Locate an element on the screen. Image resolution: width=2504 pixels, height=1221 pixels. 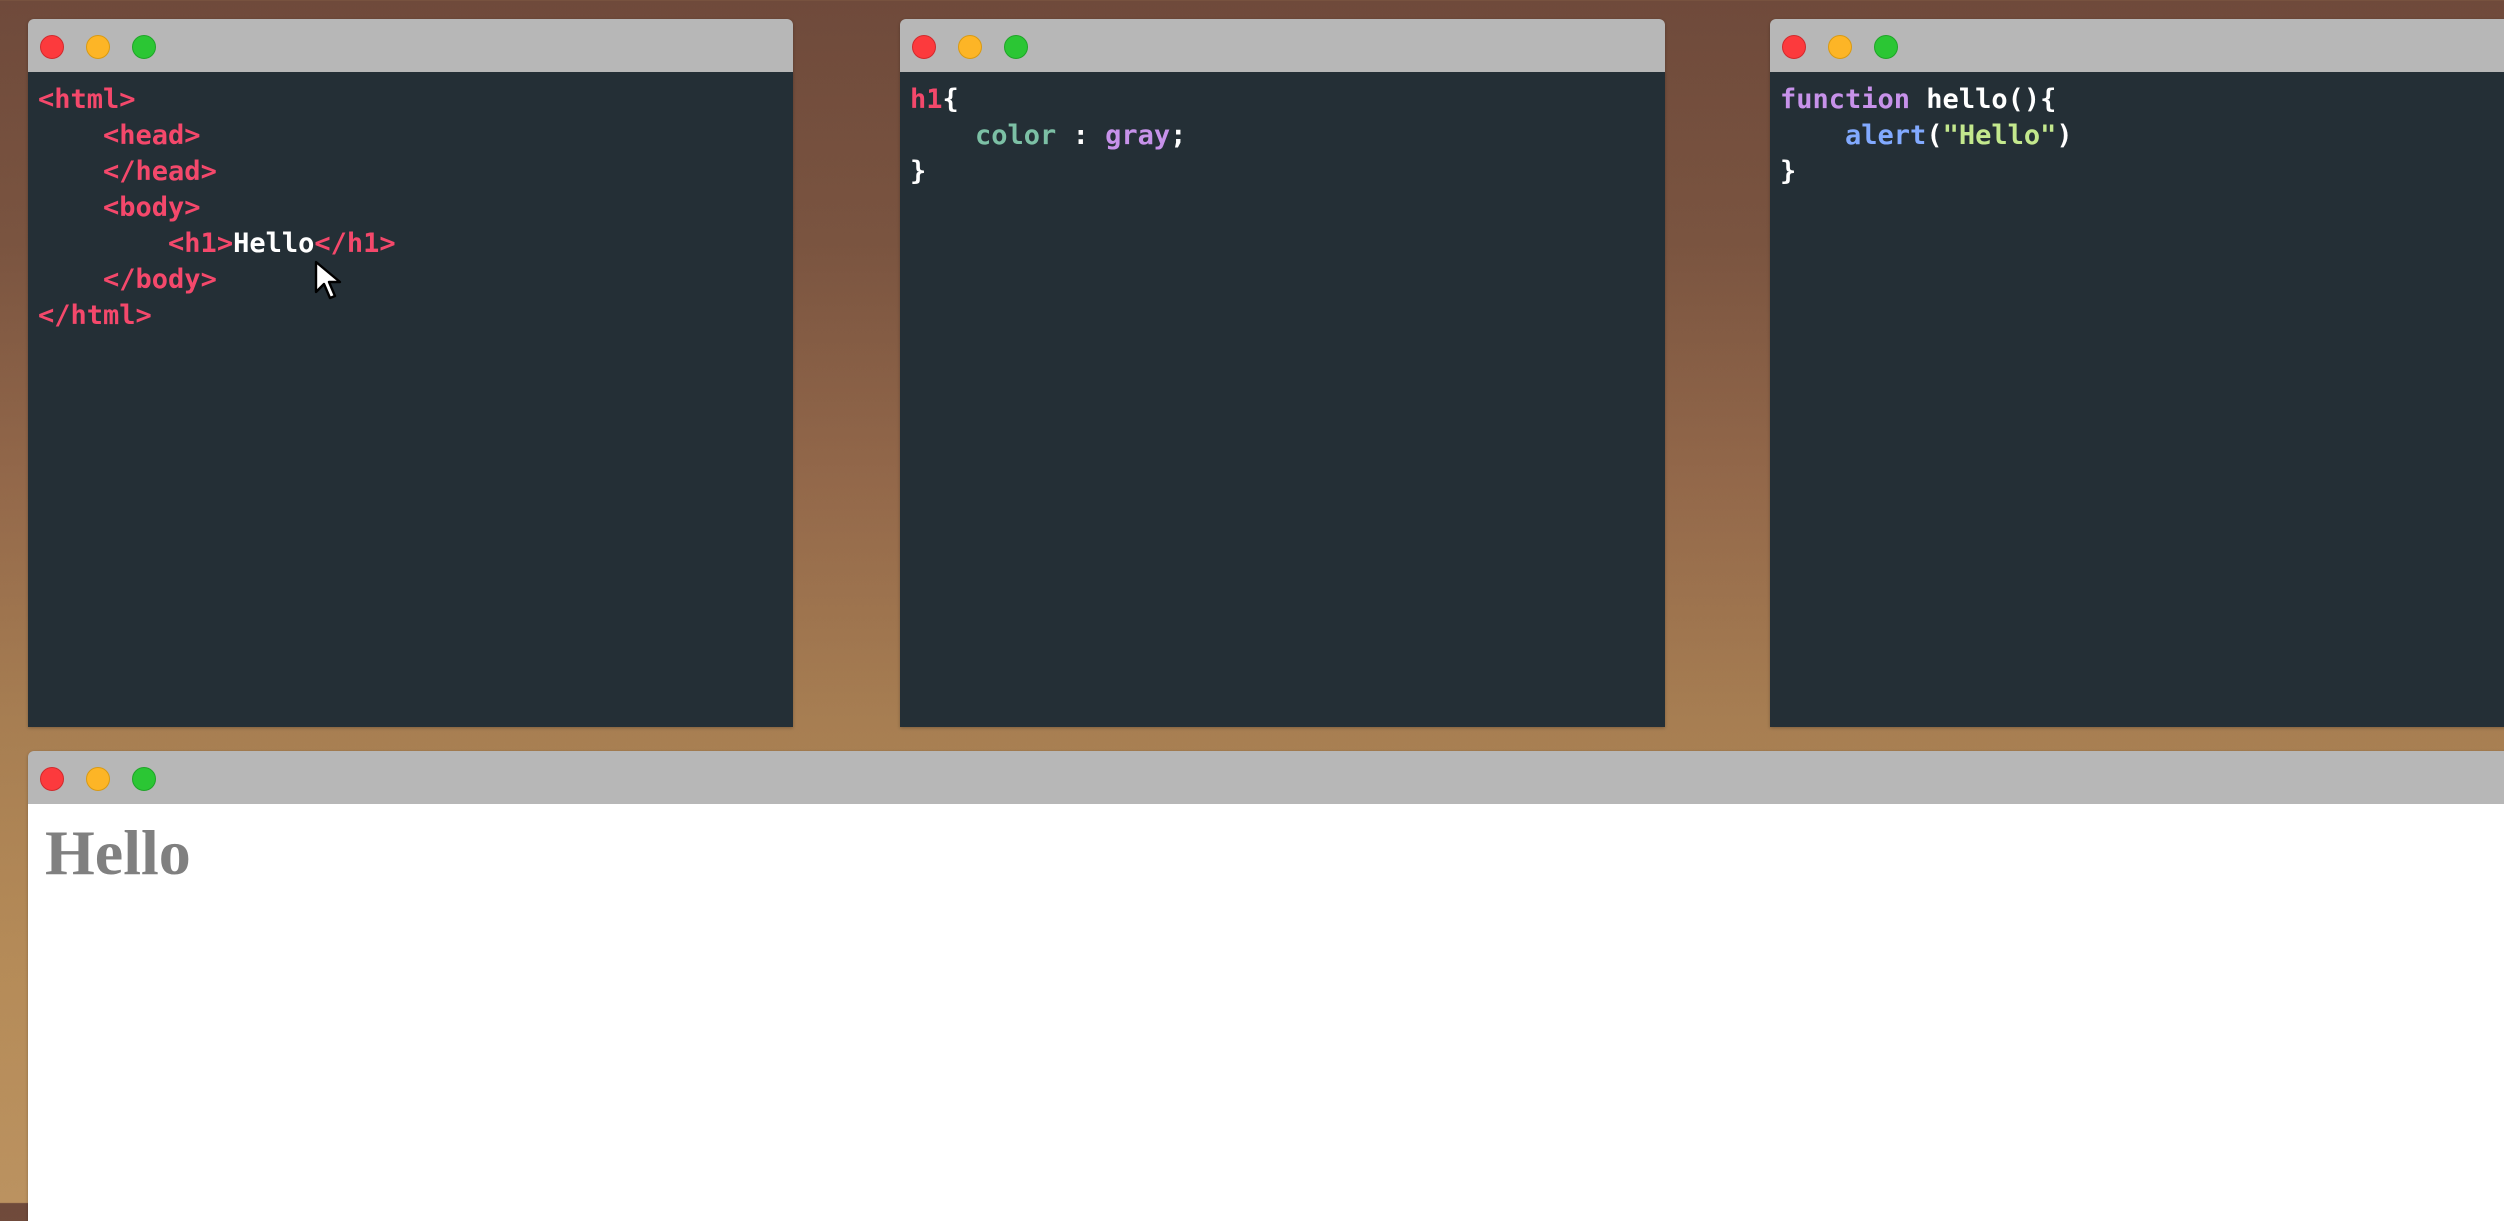
code-token: hello(){ is located at coordinates (1983, 99).